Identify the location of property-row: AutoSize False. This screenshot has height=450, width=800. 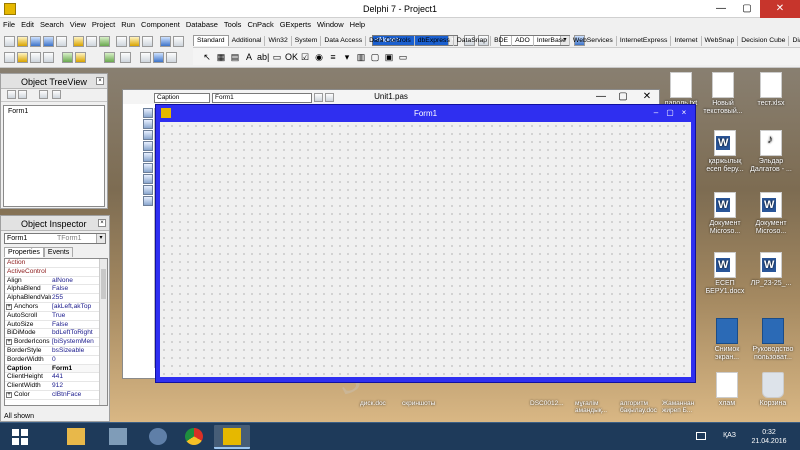
(56, 325).